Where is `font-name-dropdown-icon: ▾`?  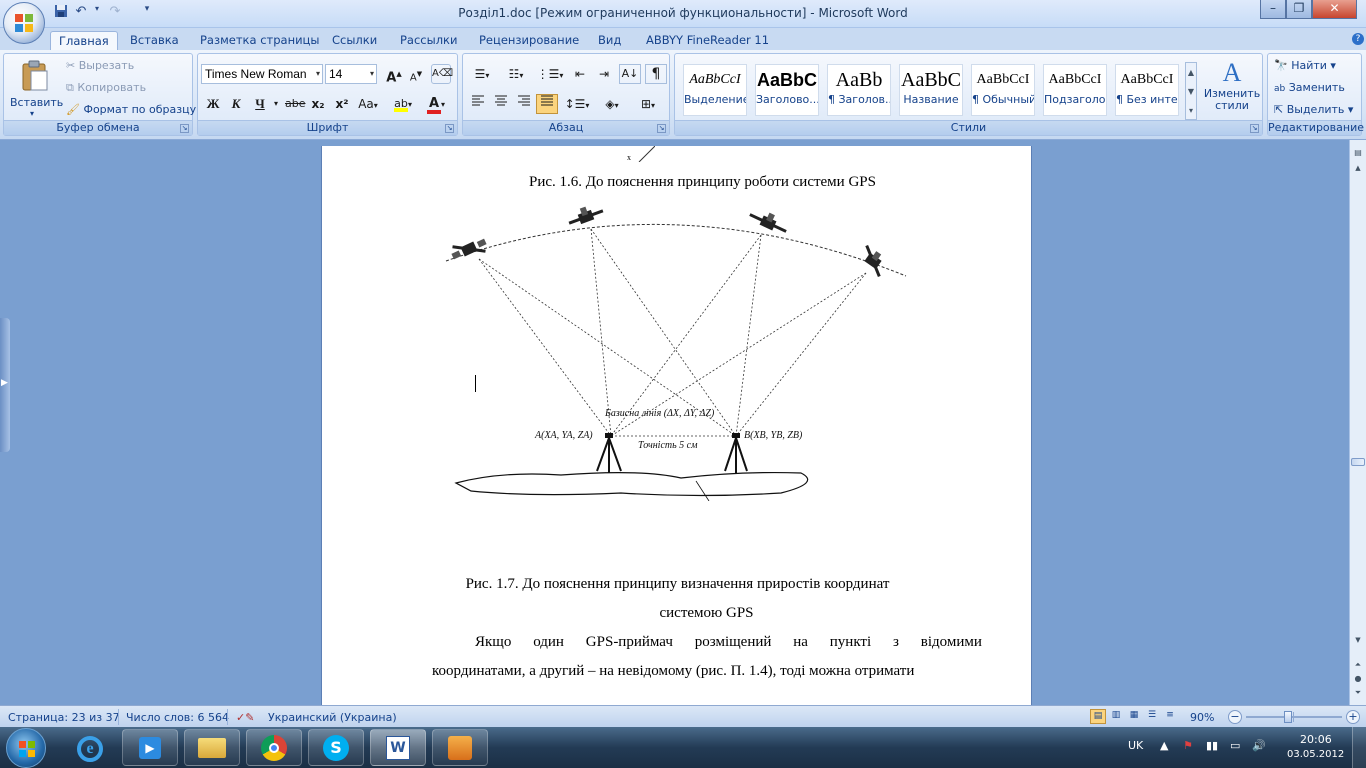
font-name-dropdown-icon: ▾ is located at coordinates (318, 74).